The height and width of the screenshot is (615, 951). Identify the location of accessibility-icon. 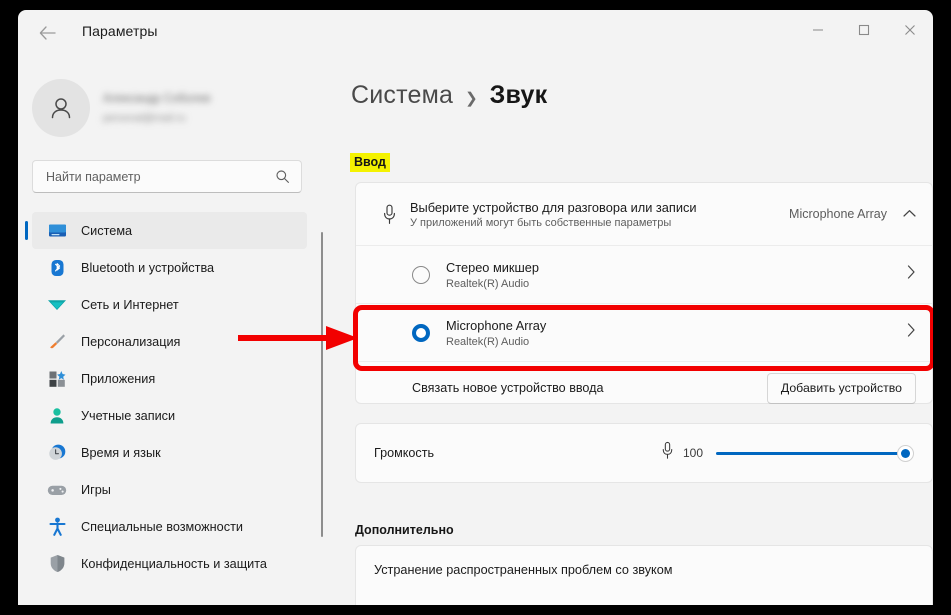
(57, 527).